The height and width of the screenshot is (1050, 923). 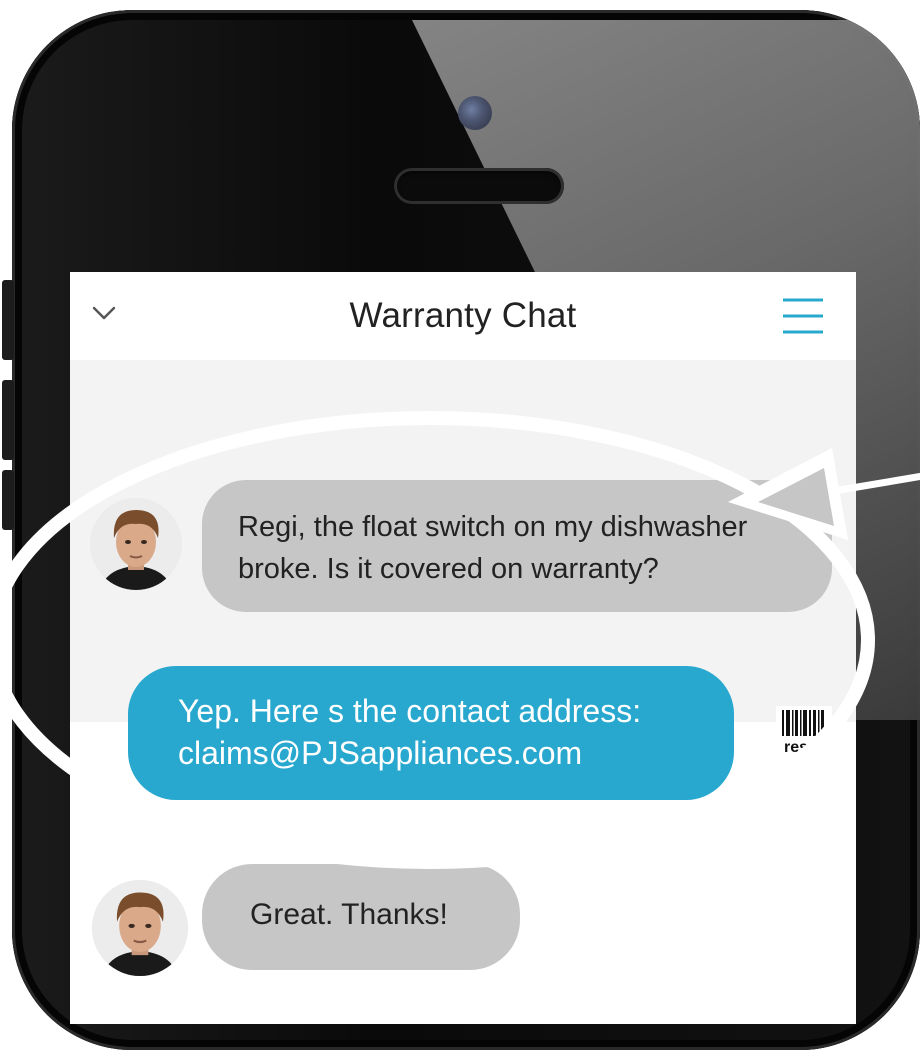 What do you see at coordinates (493, 527) in the screenshot?
I see `message-line: Regi, the float switch on my dishwasher` at bounding box center [493, 527].